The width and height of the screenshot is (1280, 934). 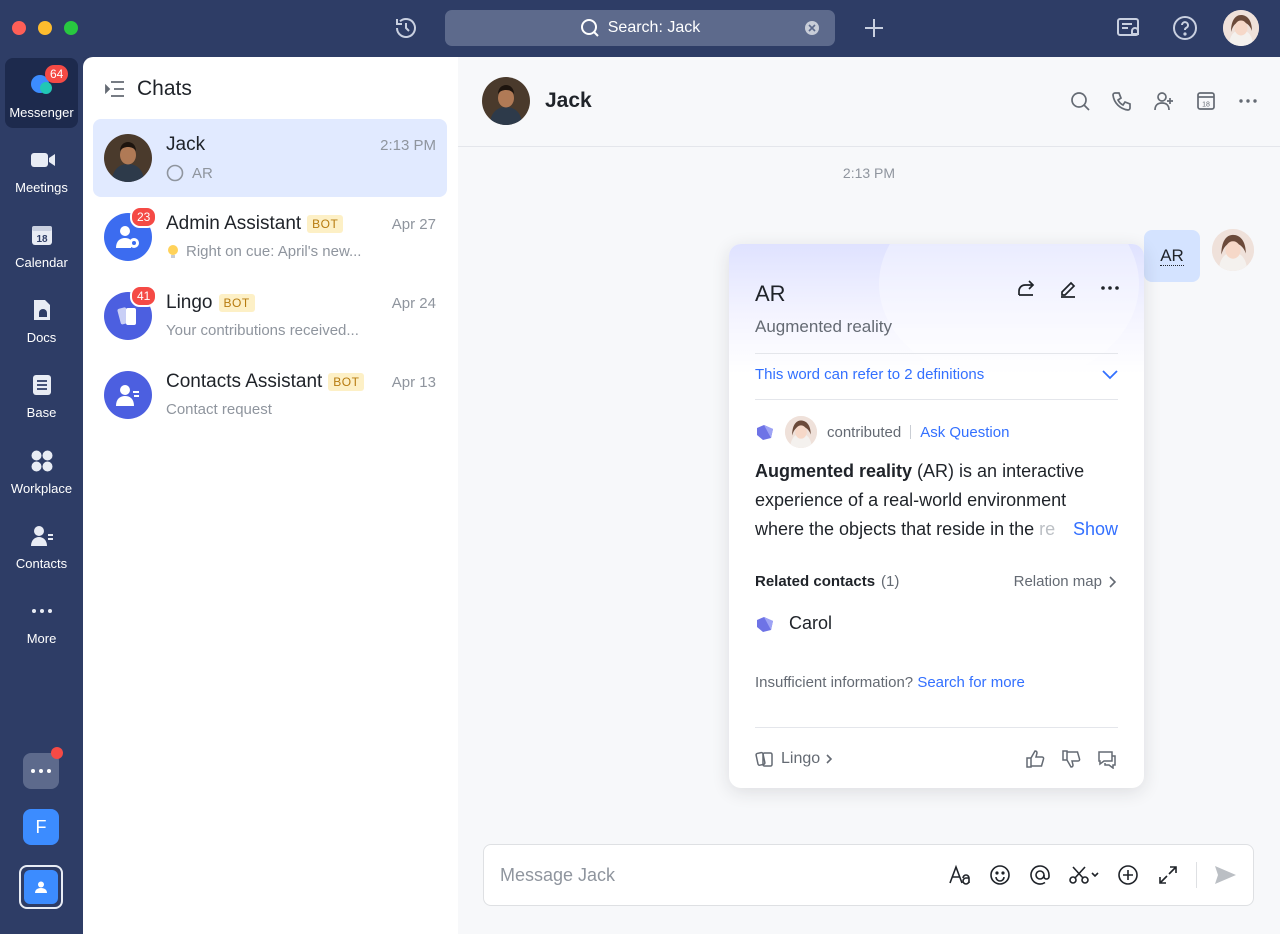 I want to click on definitions-toggle: This word can refer to 2 definitions, so click(x=936, y=374).